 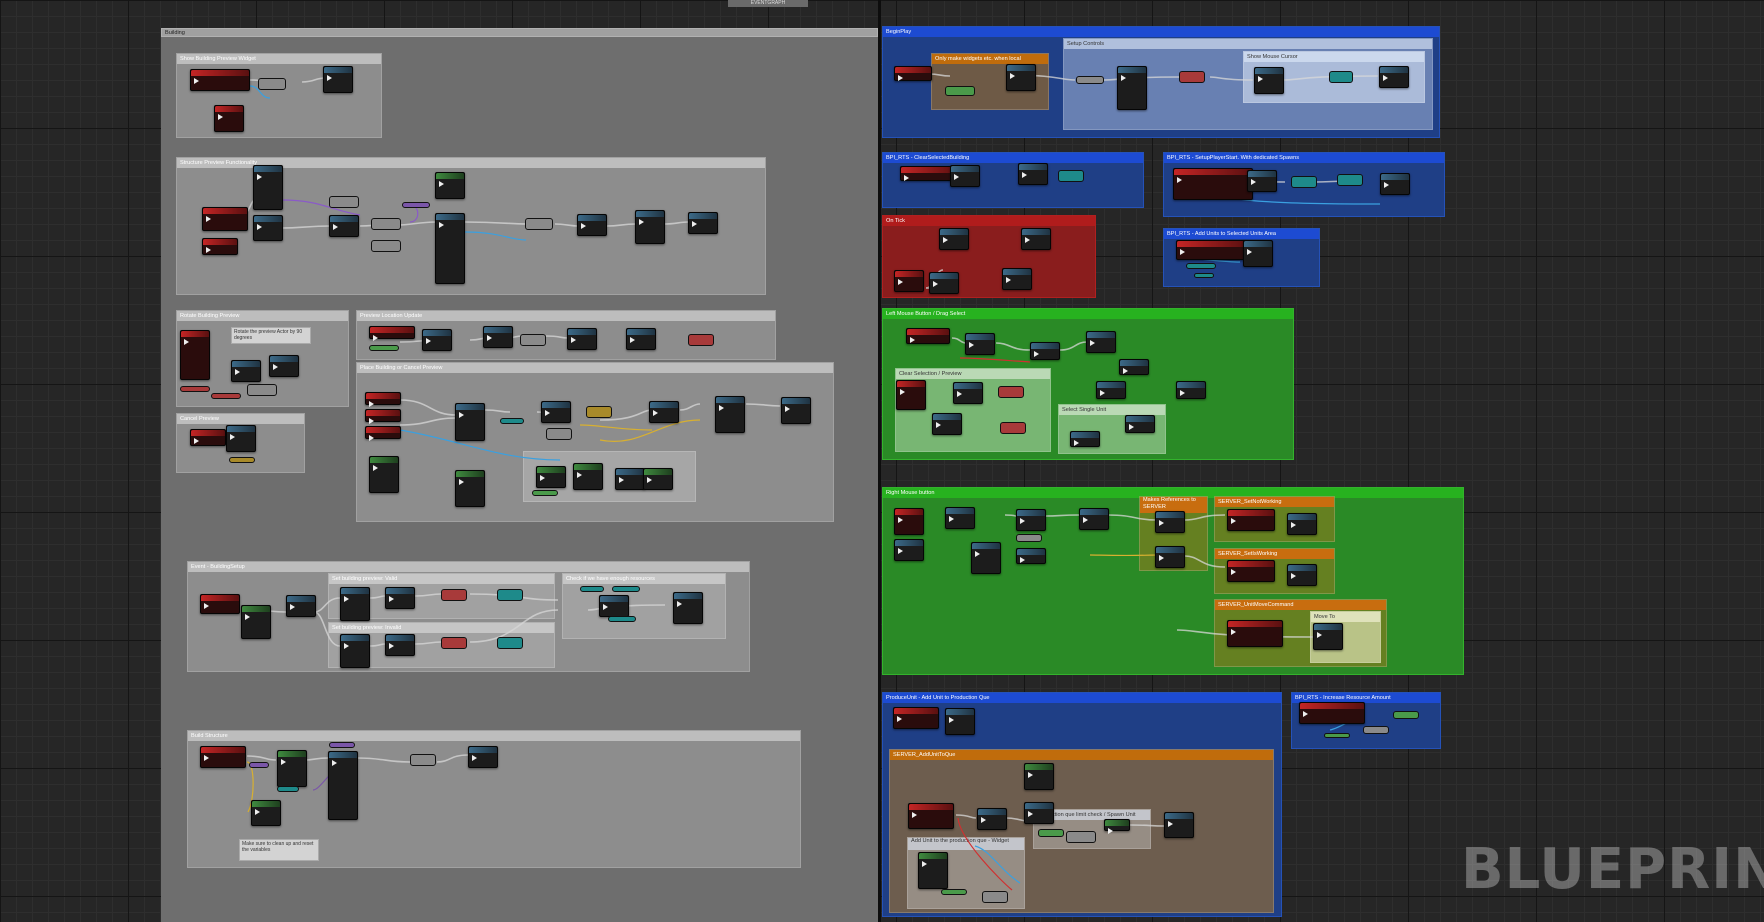 What do you see at coordinates (768, 3) in the screenshot?
I see `graph-tab-title: EVENTGRAPH` at bounding box center [768, 3].